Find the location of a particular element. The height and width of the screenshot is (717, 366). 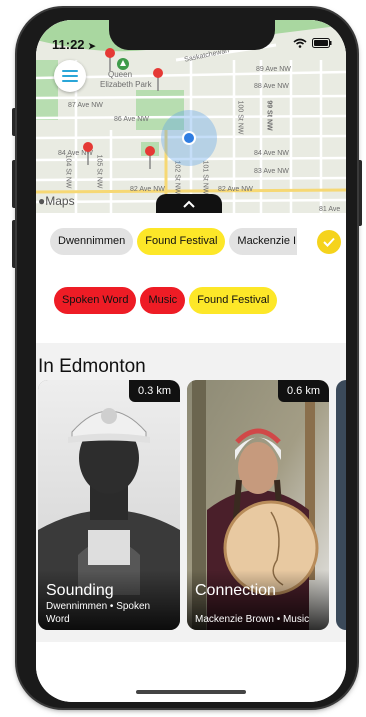

event-card-partial is located at coordinates (341, 505).